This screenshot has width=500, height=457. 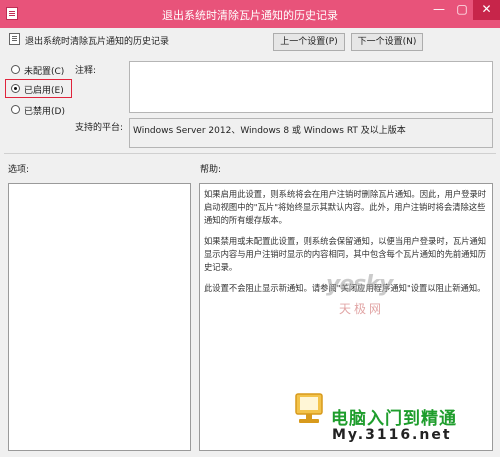 I want to click on comment-label: 注释:, so click(x=86, y=71).